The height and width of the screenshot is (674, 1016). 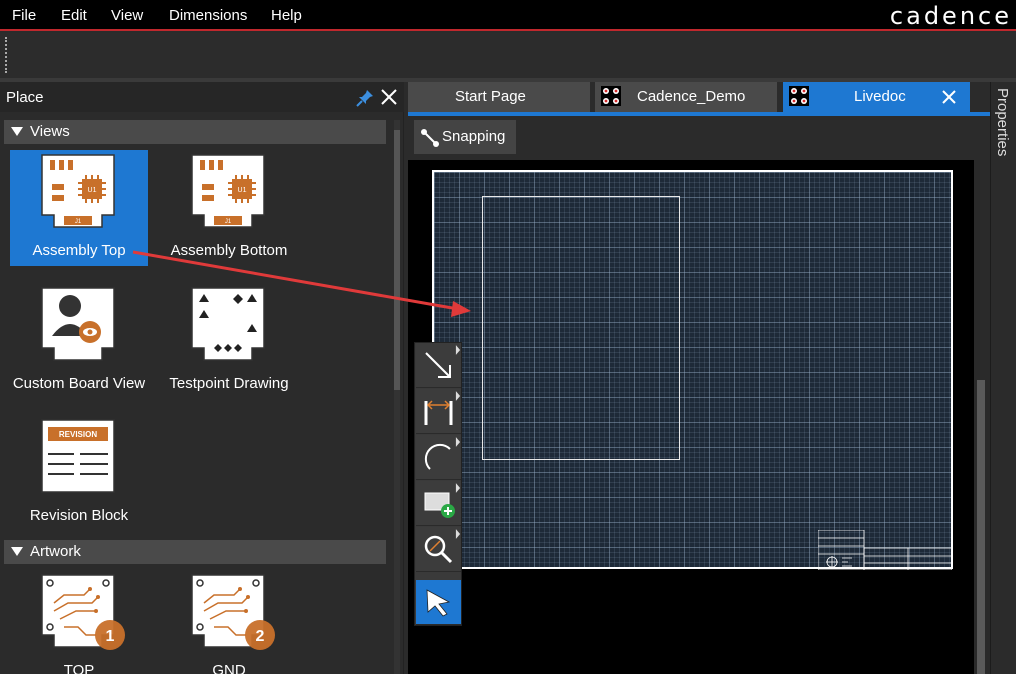 What do you see at coordinates (508, 55) in the screenshot?
I see `main-toolbar` at bounding box center [508, 55].